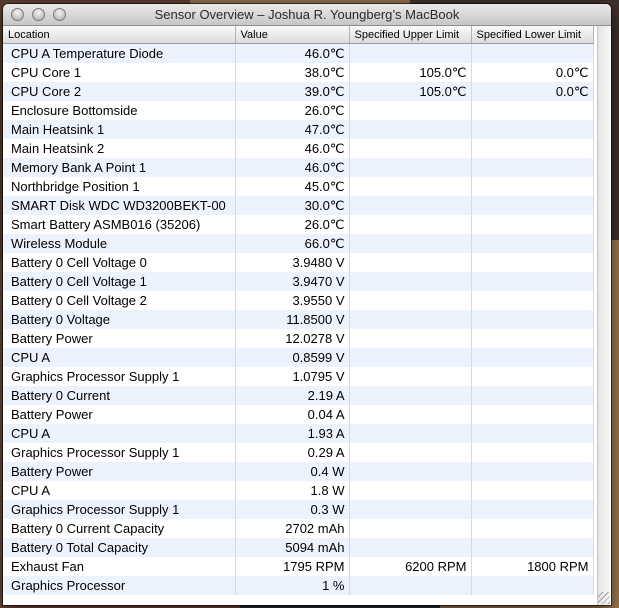  What do you see at coordinates (119, 414) in the screenshot?
I see `cell-location: Battery Power` at bounding box center [119, 414].